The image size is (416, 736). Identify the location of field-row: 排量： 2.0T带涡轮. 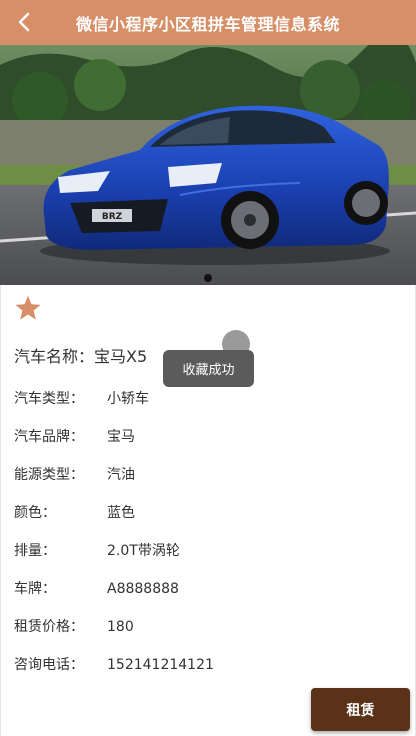
(204, 551).